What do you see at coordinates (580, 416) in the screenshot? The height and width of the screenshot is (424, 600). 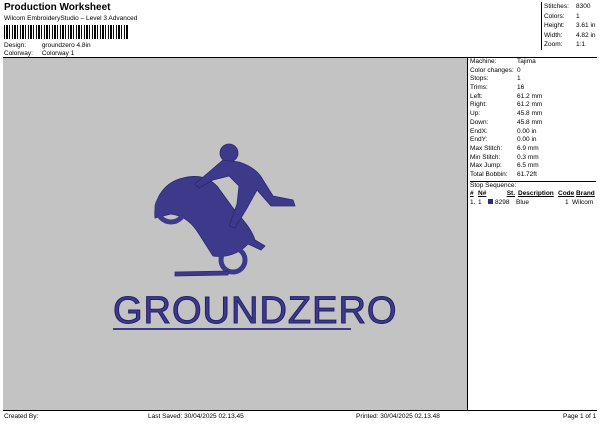 I see `page-number: Page 1 of 1` at bounding box center [580, 416].